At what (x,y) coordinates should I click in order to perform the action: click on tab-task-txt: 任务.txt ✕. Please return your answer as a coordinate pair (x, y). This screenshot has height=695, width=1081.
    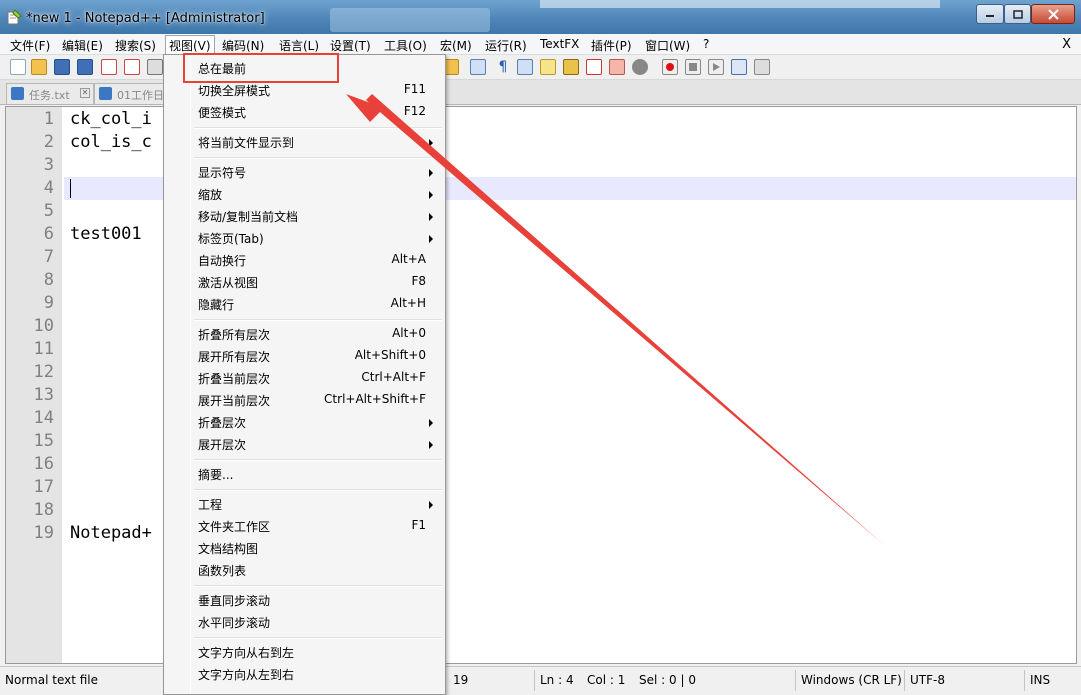
    Looking at the image, I should click on (50, 93).